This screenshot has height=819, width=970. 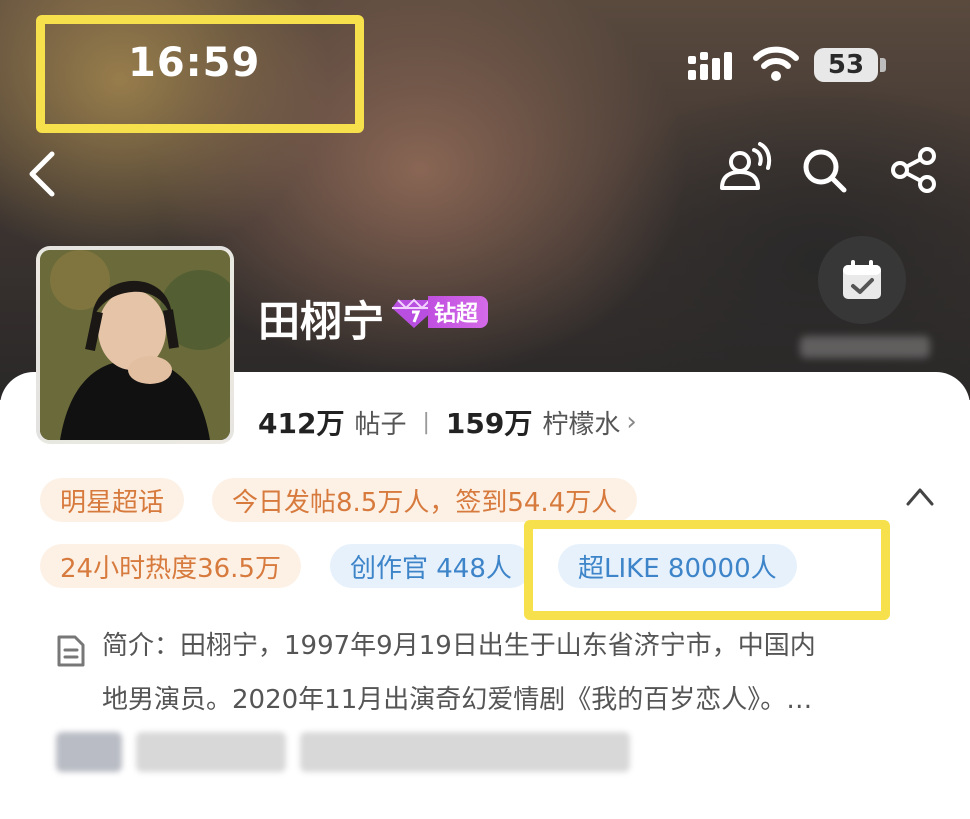 What do you see at coordinates (459, 646) in the screenshot?
I see `intro-line-1: 简介：田栩宁，1997年9月19日出生于山东省济宁市，中国内` at bounding box center [459, 646].